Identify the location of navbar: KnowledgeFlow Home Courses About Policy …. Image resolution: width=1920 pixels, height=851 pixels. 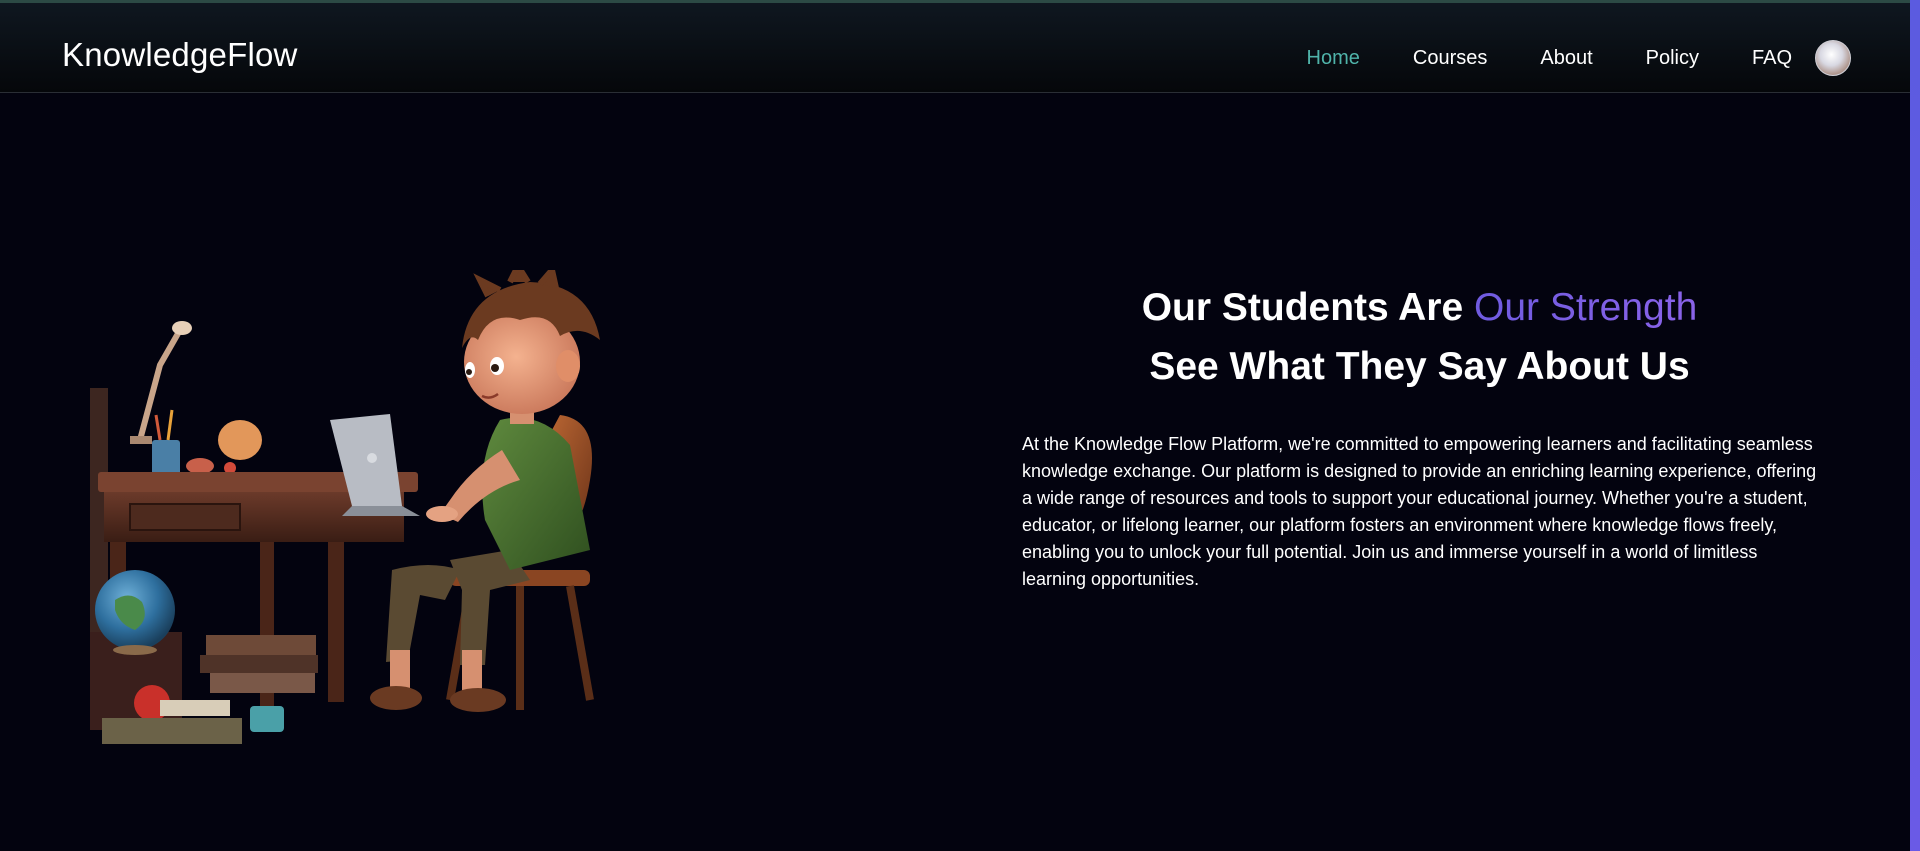
(955, 48).